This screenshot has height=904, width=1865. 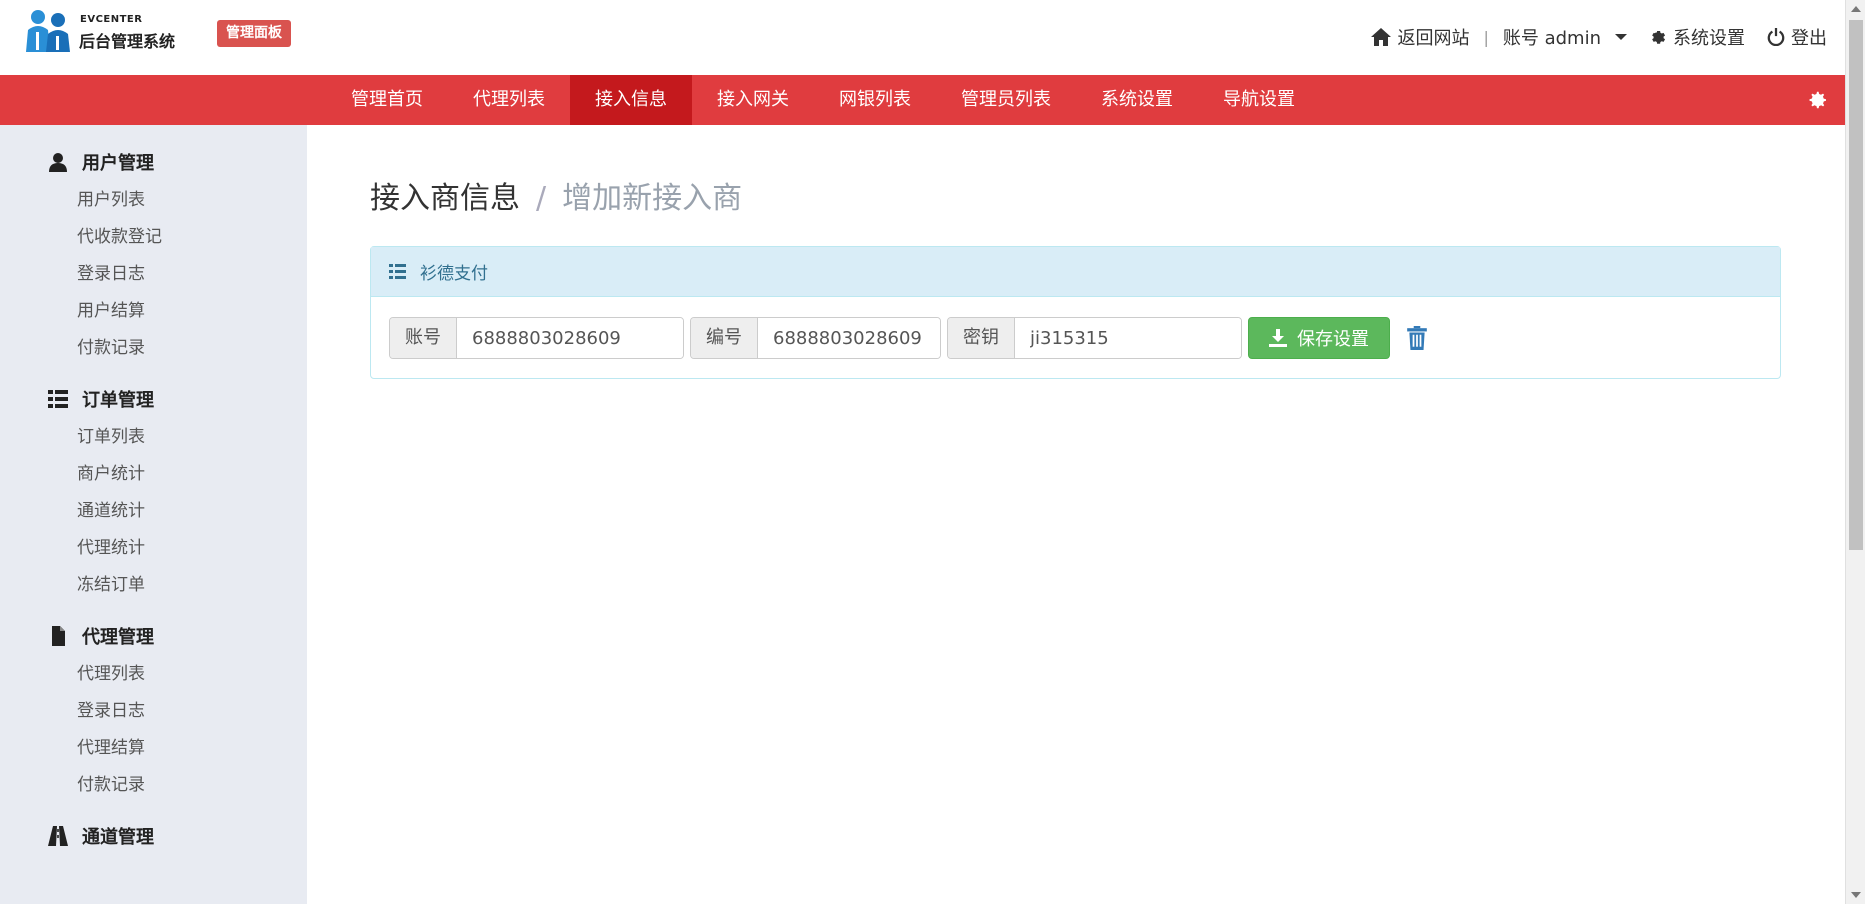 What do you see at coordinates (1621, 37) in the screenshot?
I see `caret-down-icon` at bounding box center [1621, 37].